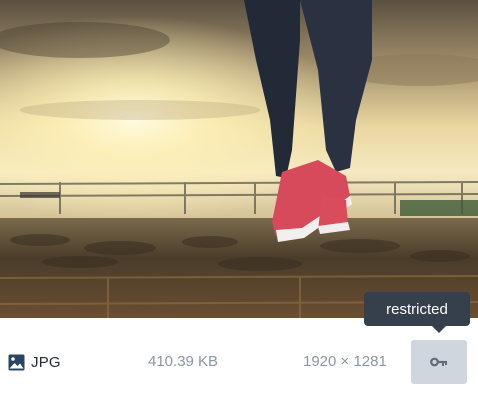  I want to click on restricted-tooltip: restricted, so click(417, 309).